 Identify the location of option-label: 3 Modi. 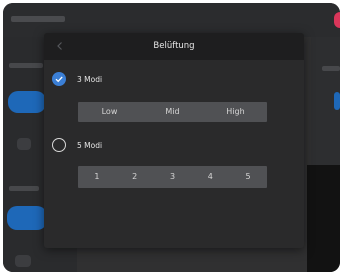
(90, 79).